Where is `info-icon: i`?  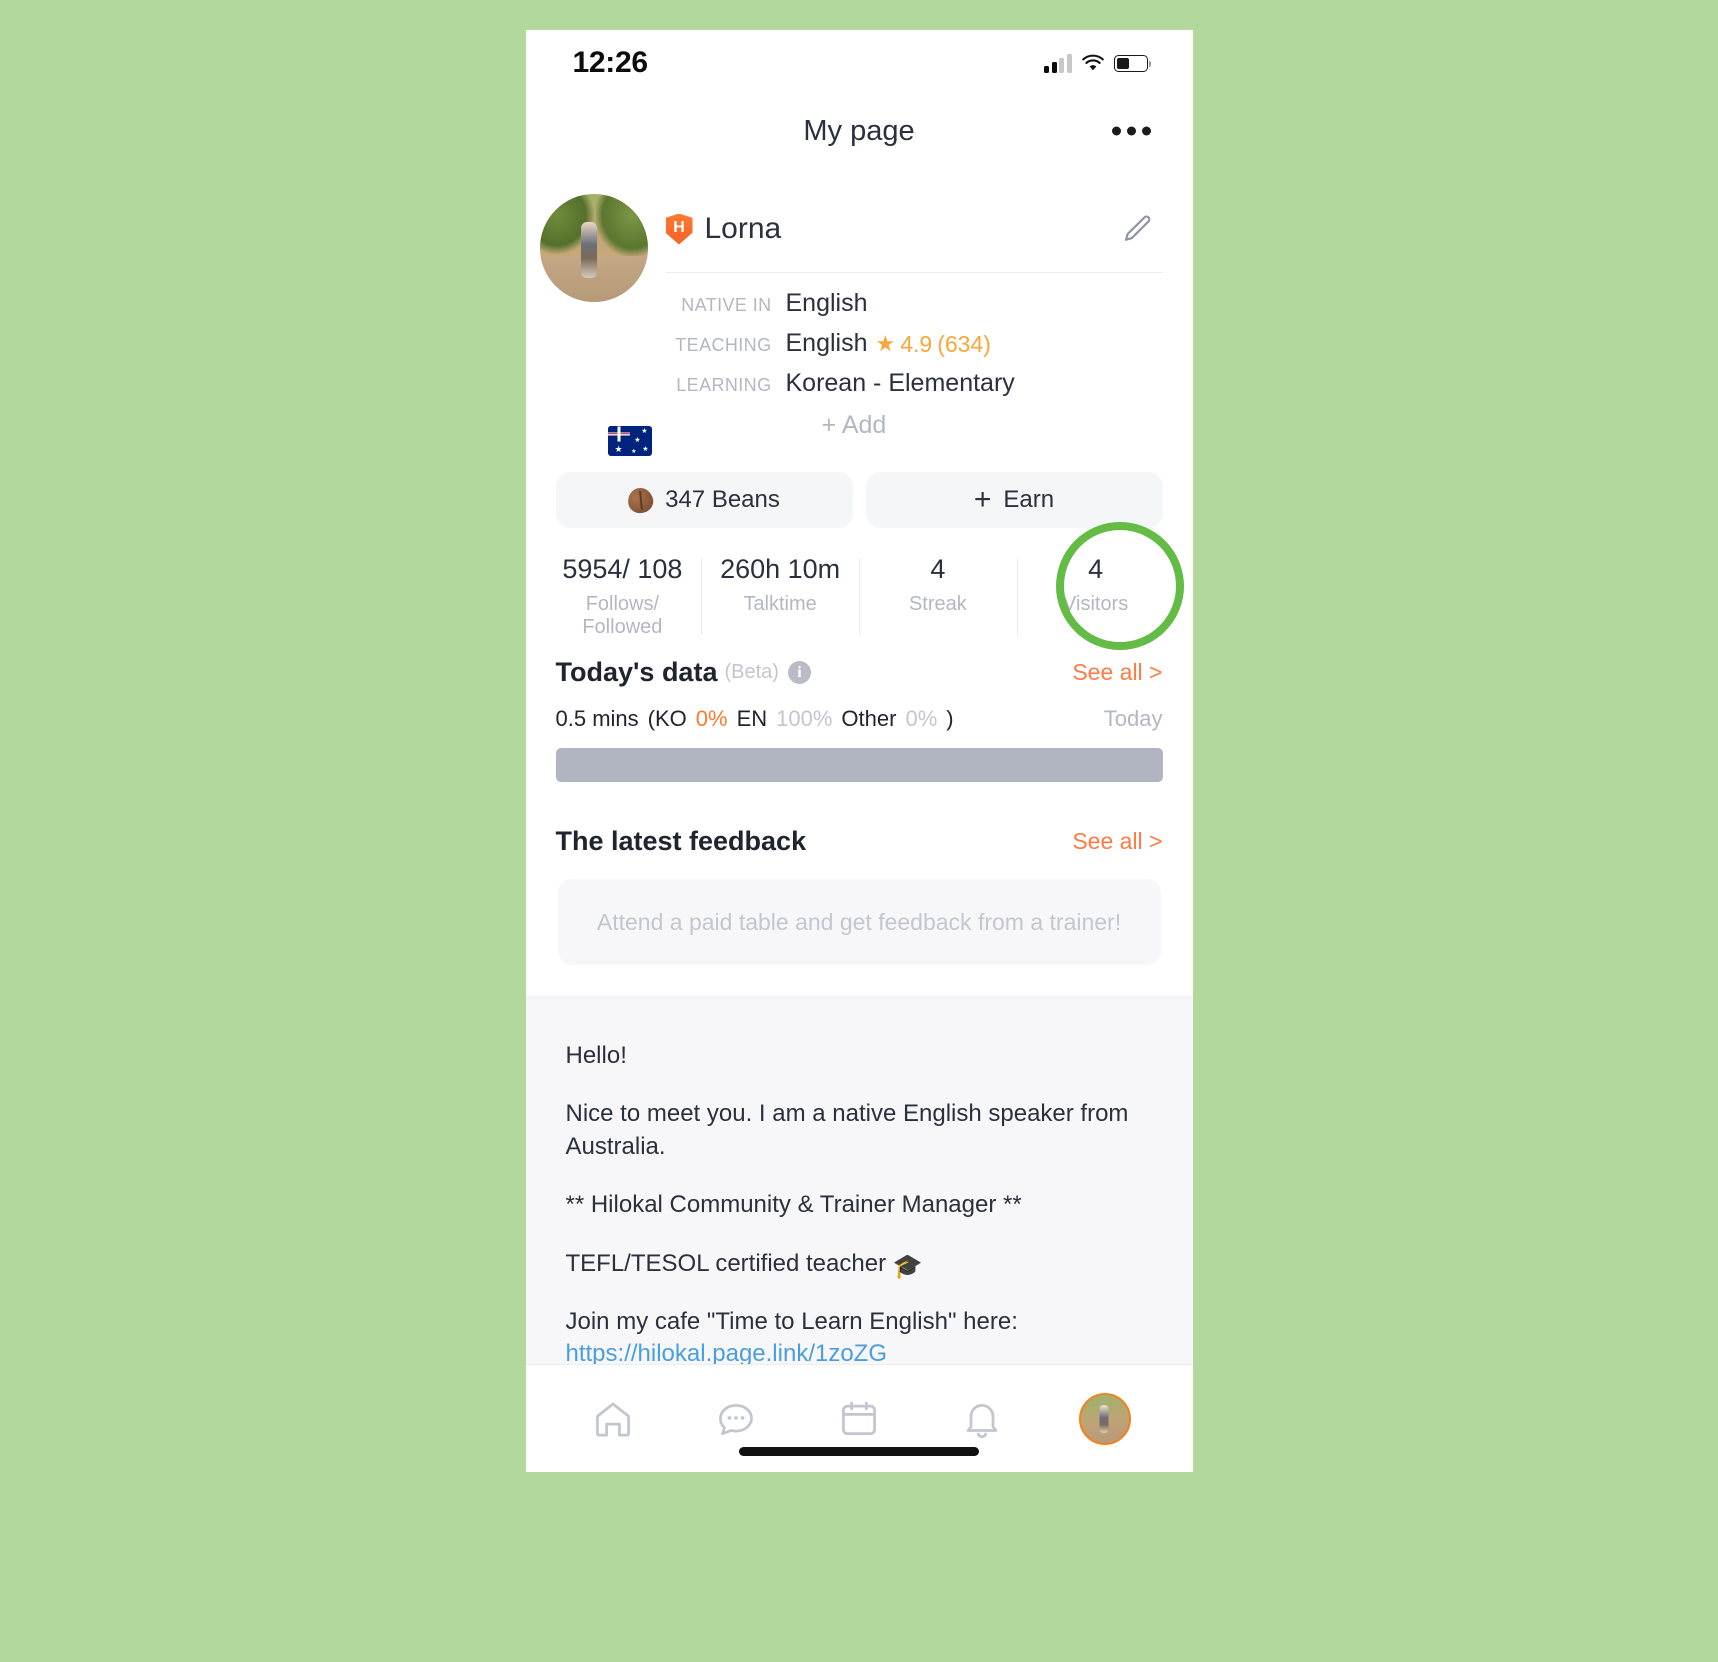 info-icon: i is located at coordinates (799, 672).